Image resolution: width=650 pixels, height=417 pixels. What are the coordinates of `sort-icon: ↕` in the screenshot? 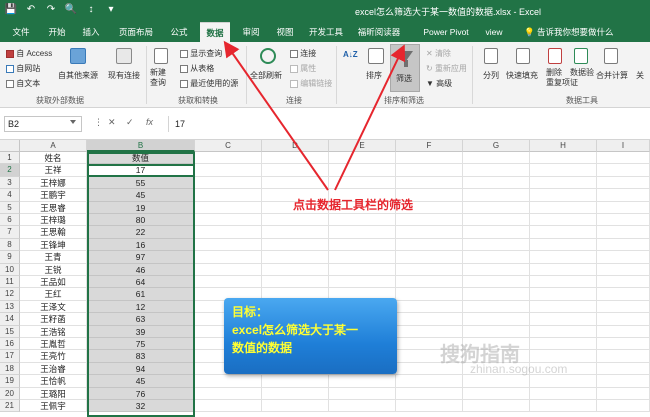 It's located at (91, 10).